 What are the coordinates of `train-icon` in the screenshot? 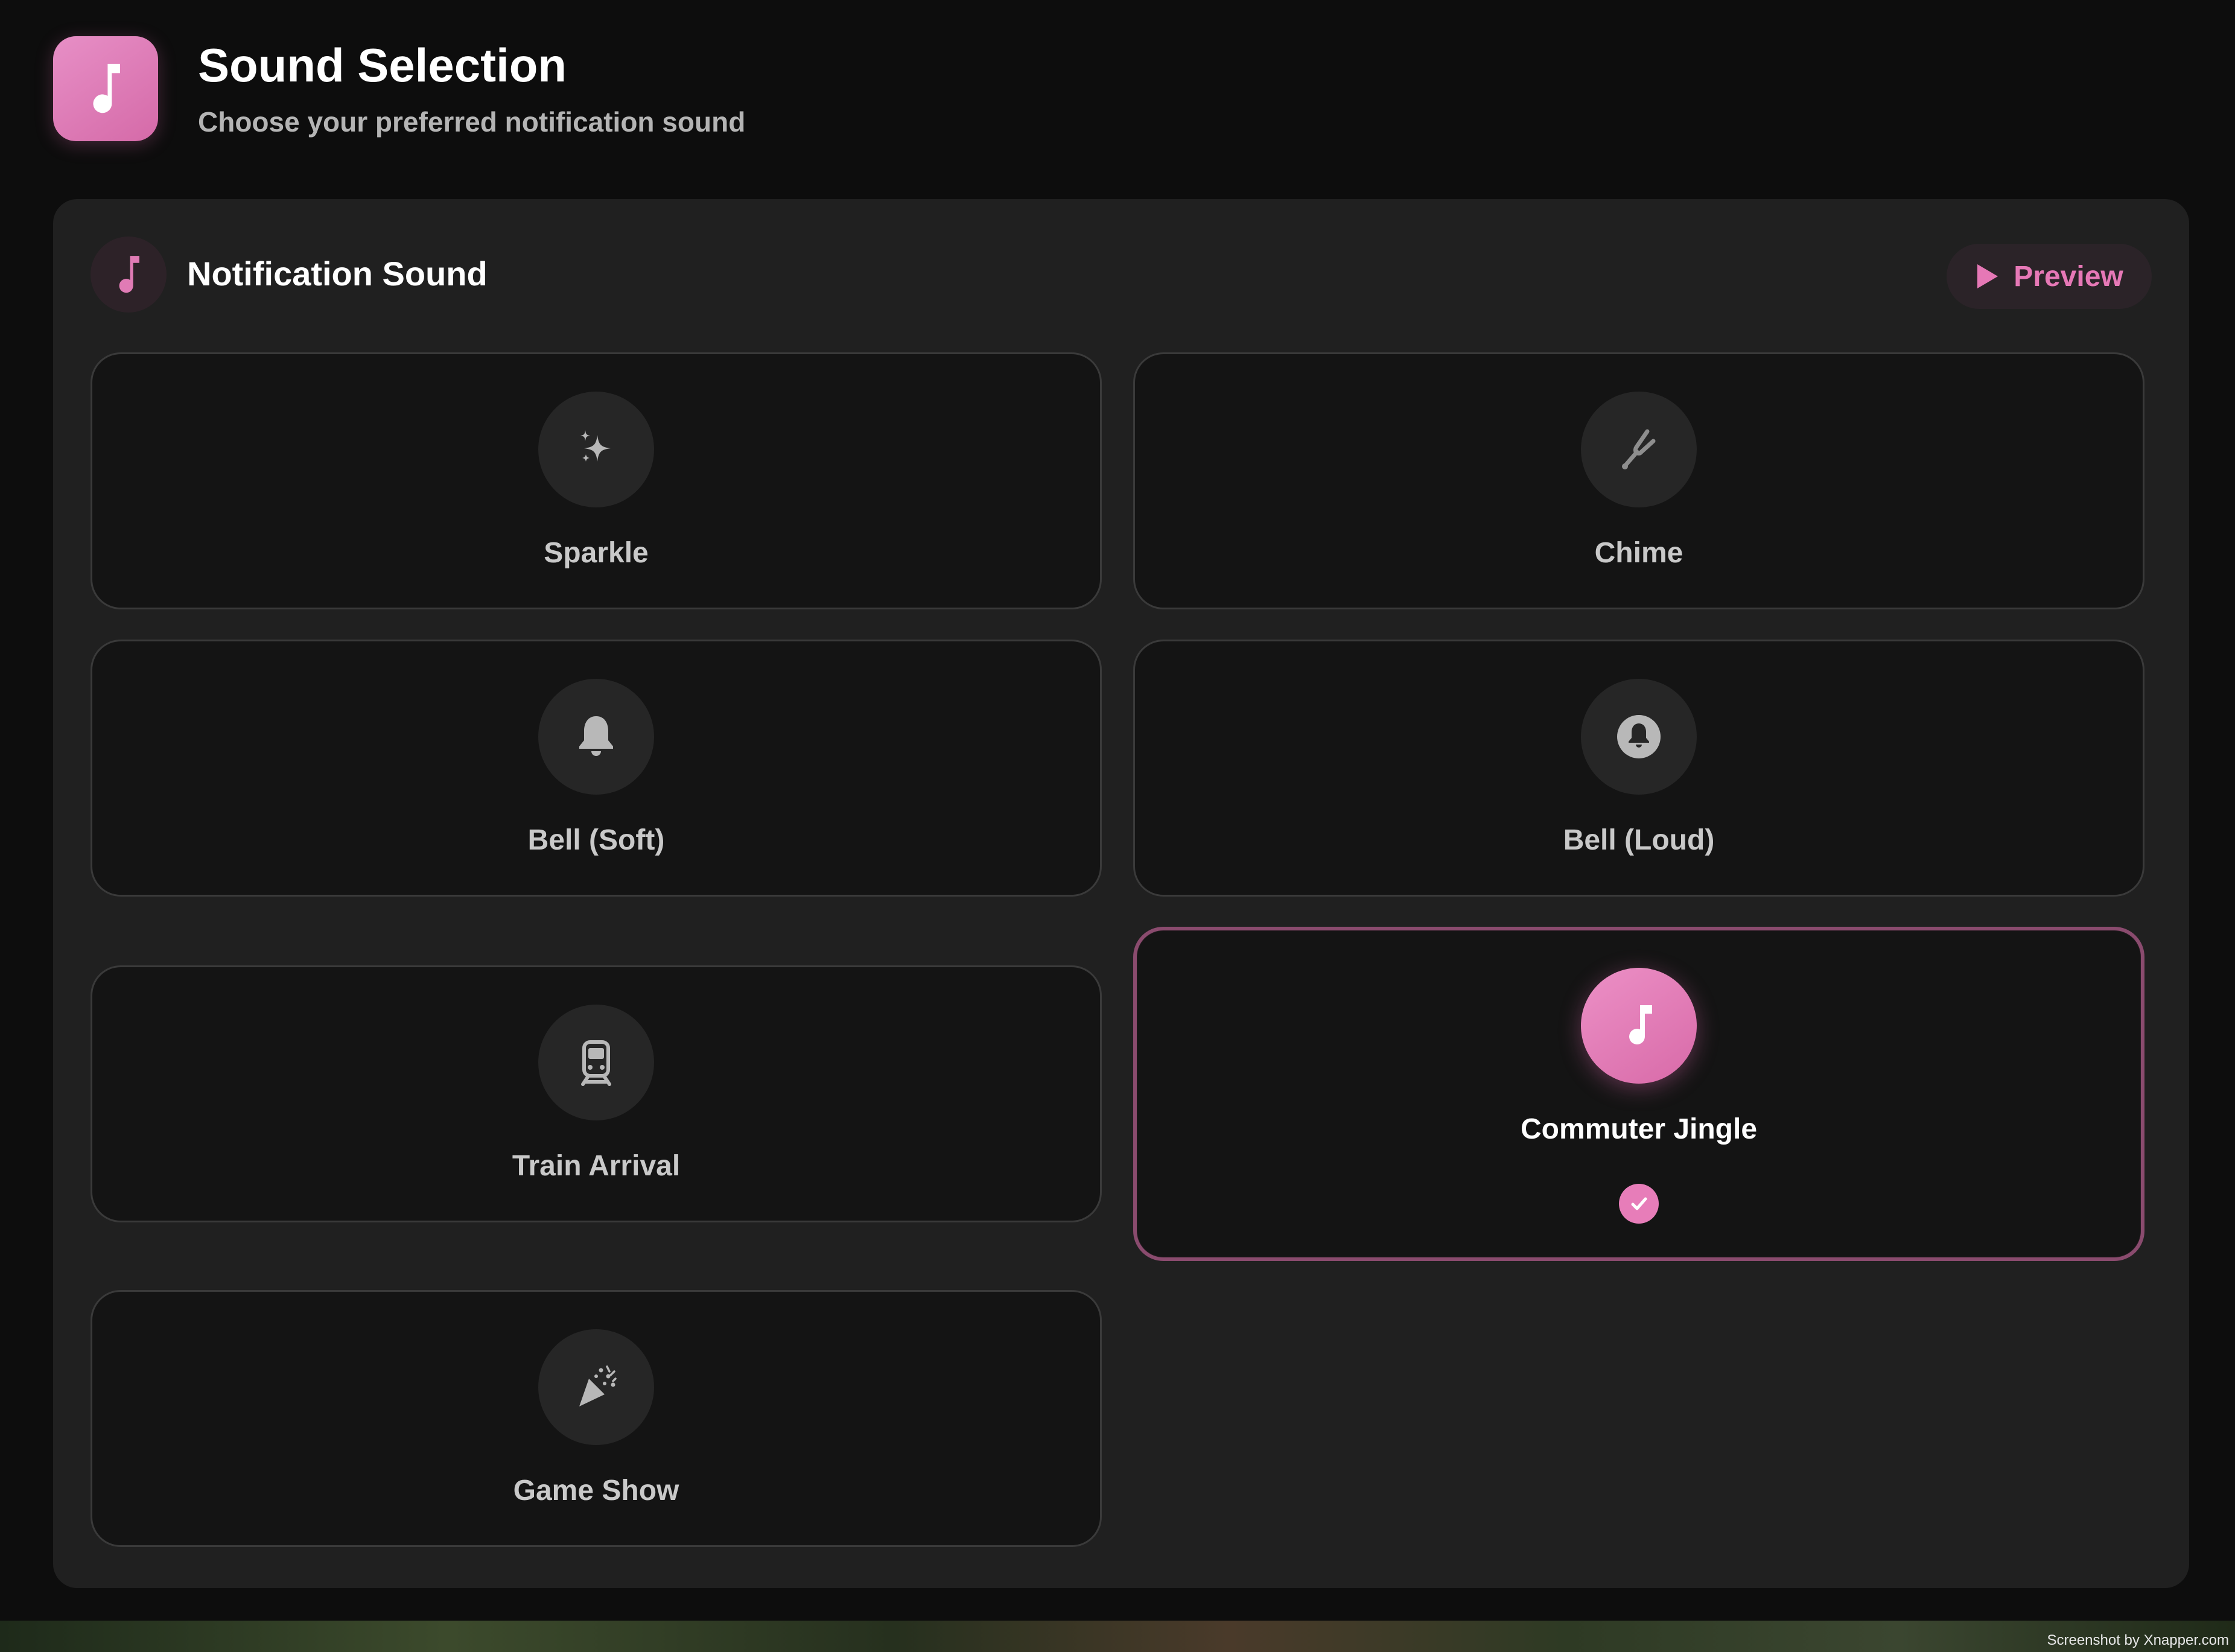 It's located at (596, 1063).